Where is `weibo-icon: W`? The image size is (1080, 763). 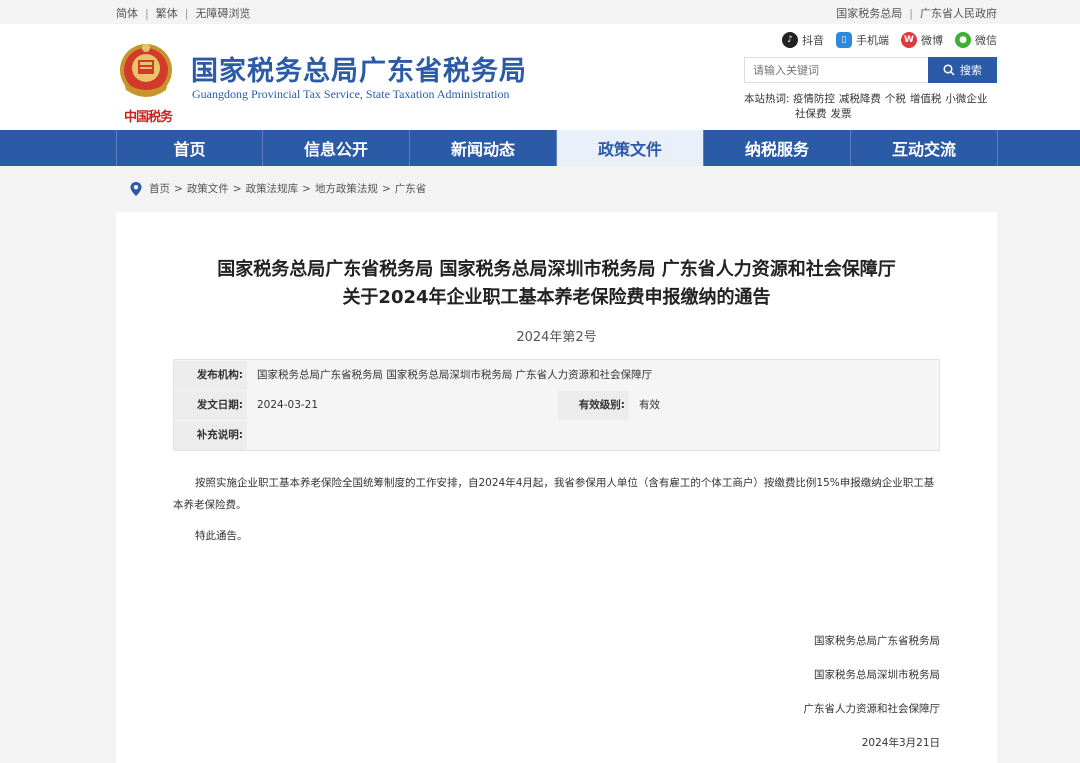
weibo-icon: W is located at coordinates (909, 40).